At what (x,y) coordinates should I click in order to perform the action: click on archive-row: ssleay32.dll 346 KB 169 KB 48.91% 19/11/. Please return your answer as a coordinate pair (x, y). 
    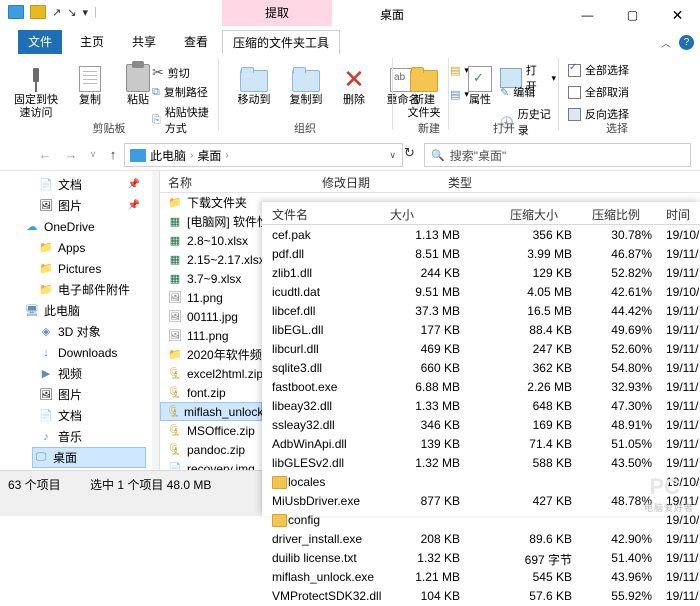
    Looking at the image, I should click on (481, 425).